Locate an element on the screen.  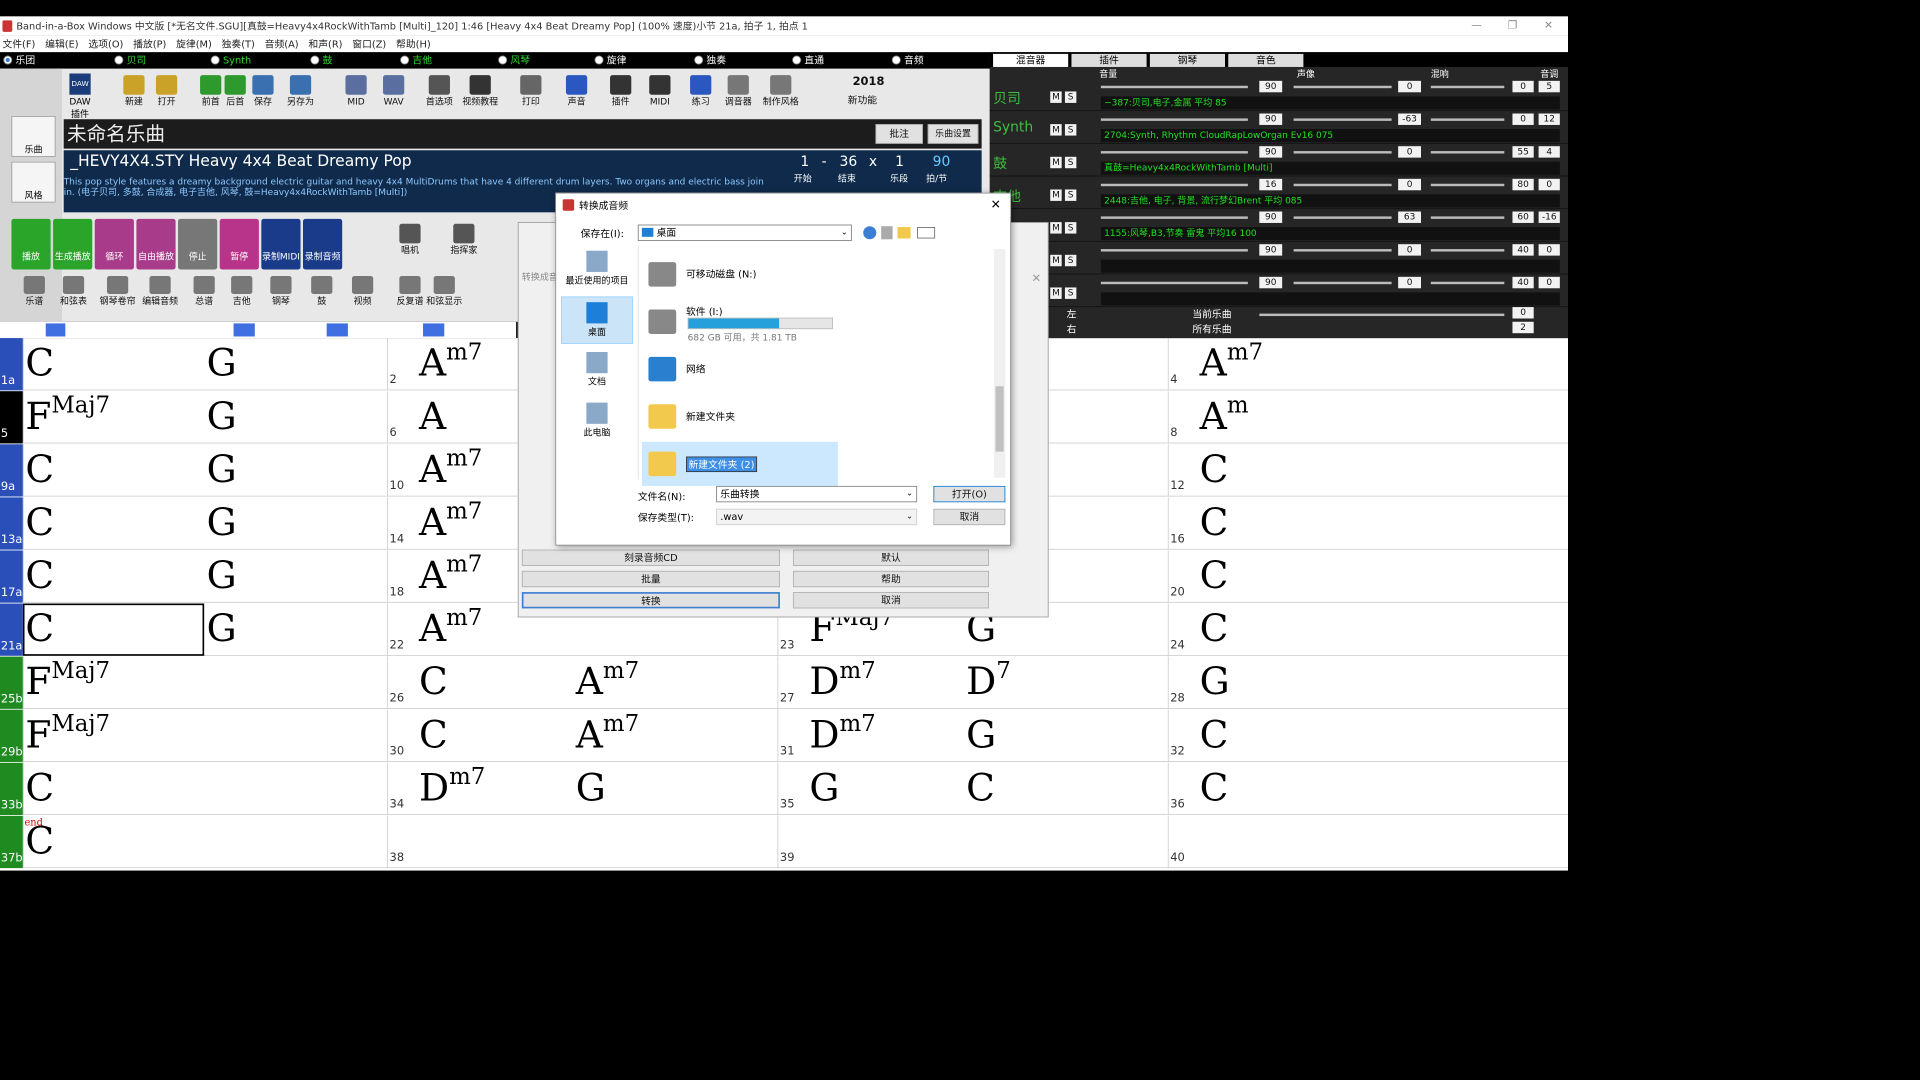
chorus-count-value: 1 is located at coordinates (899, 162).